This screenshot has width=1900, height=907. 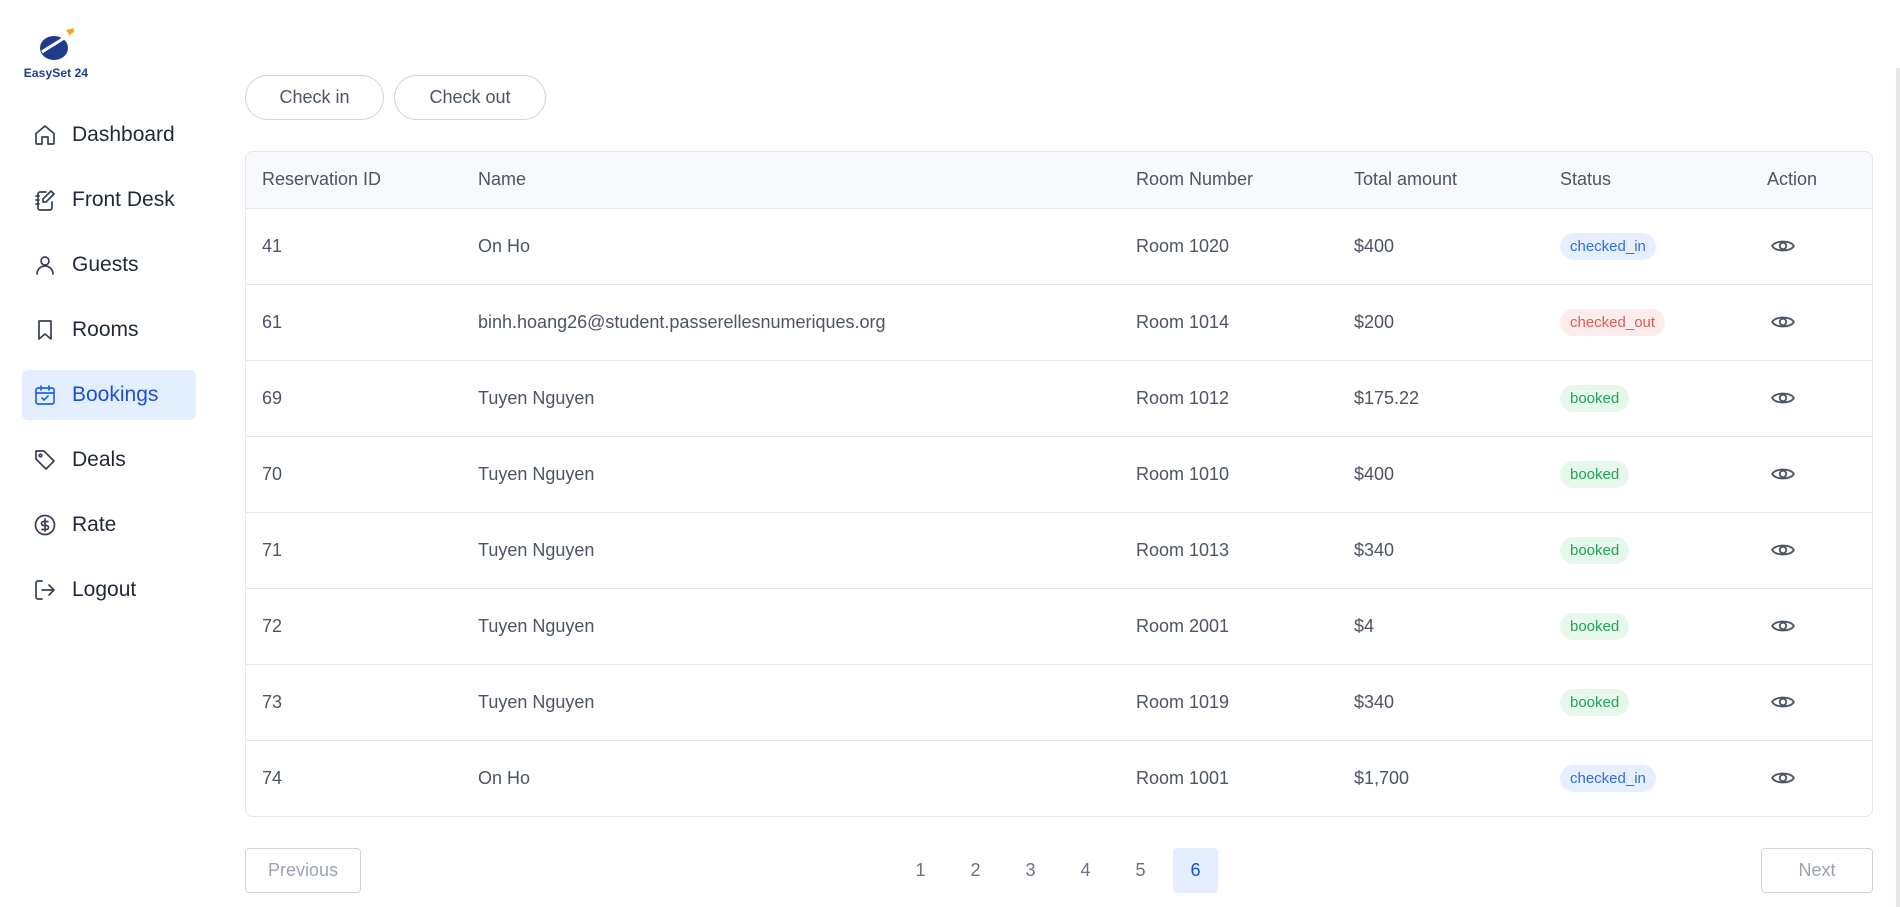 What do you see at coordinates (105, 329) in the screenshot?
I see `sidebar-item-label: Rooms` at bounding box center [105, 329].